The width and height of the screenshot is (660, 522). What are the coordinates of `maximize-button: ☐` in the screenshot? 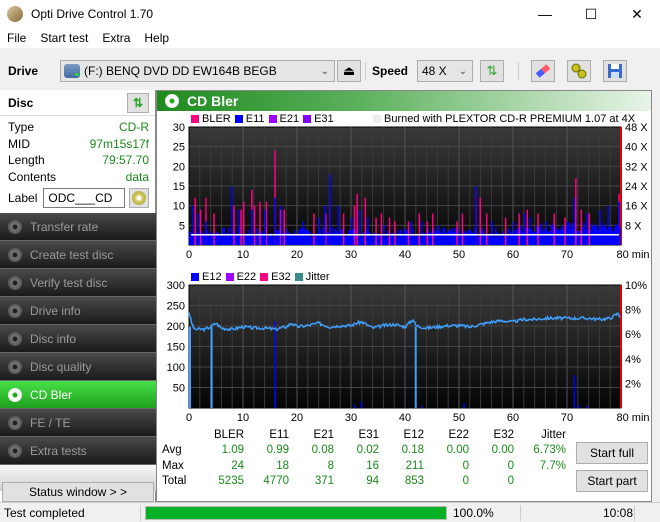 It's located at (591, 14).